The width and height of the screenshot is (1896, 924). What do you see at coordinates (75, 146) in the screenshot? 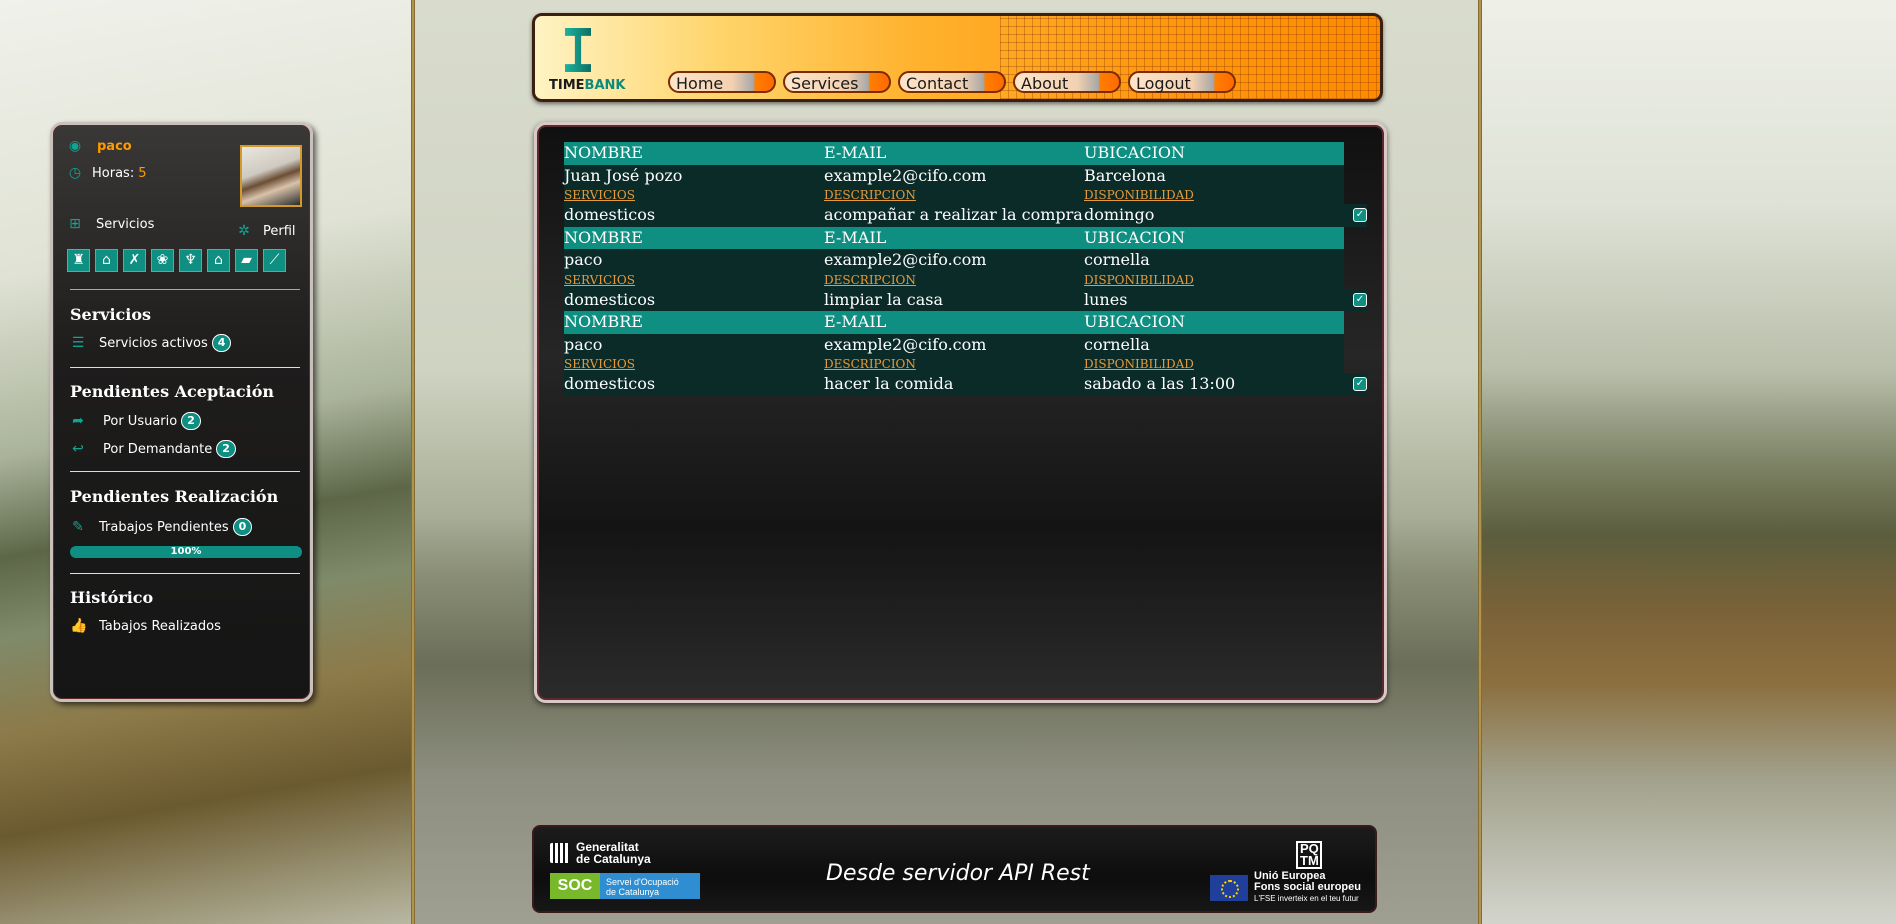
I see `user-icon: ◉` at bounding box center [75, 146].